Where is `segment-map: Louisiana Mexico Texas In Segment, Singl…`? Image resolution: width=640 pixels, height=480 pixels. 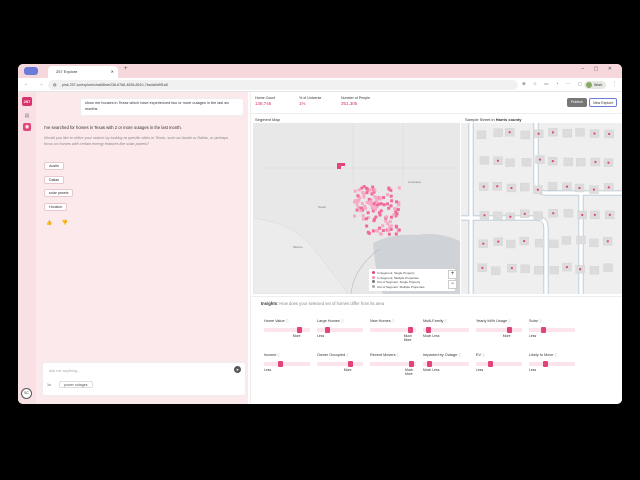
segment-map: Louisiana Mexico Texas In Segment, Singl… is located at coordinates (356, 208).